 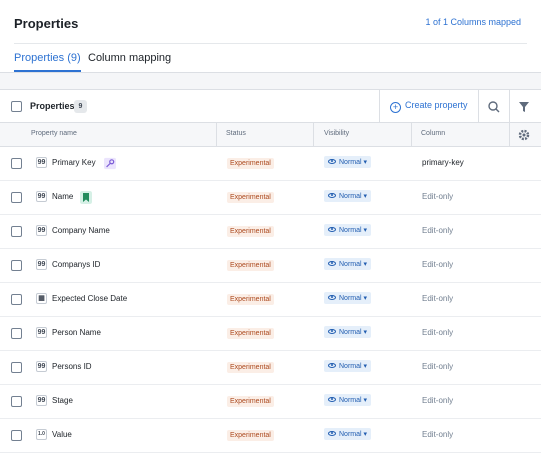 What do you see at coordinates (46, 23) in the screenshot?
I see `page-title: Properties` at bounding box center [46, 23].